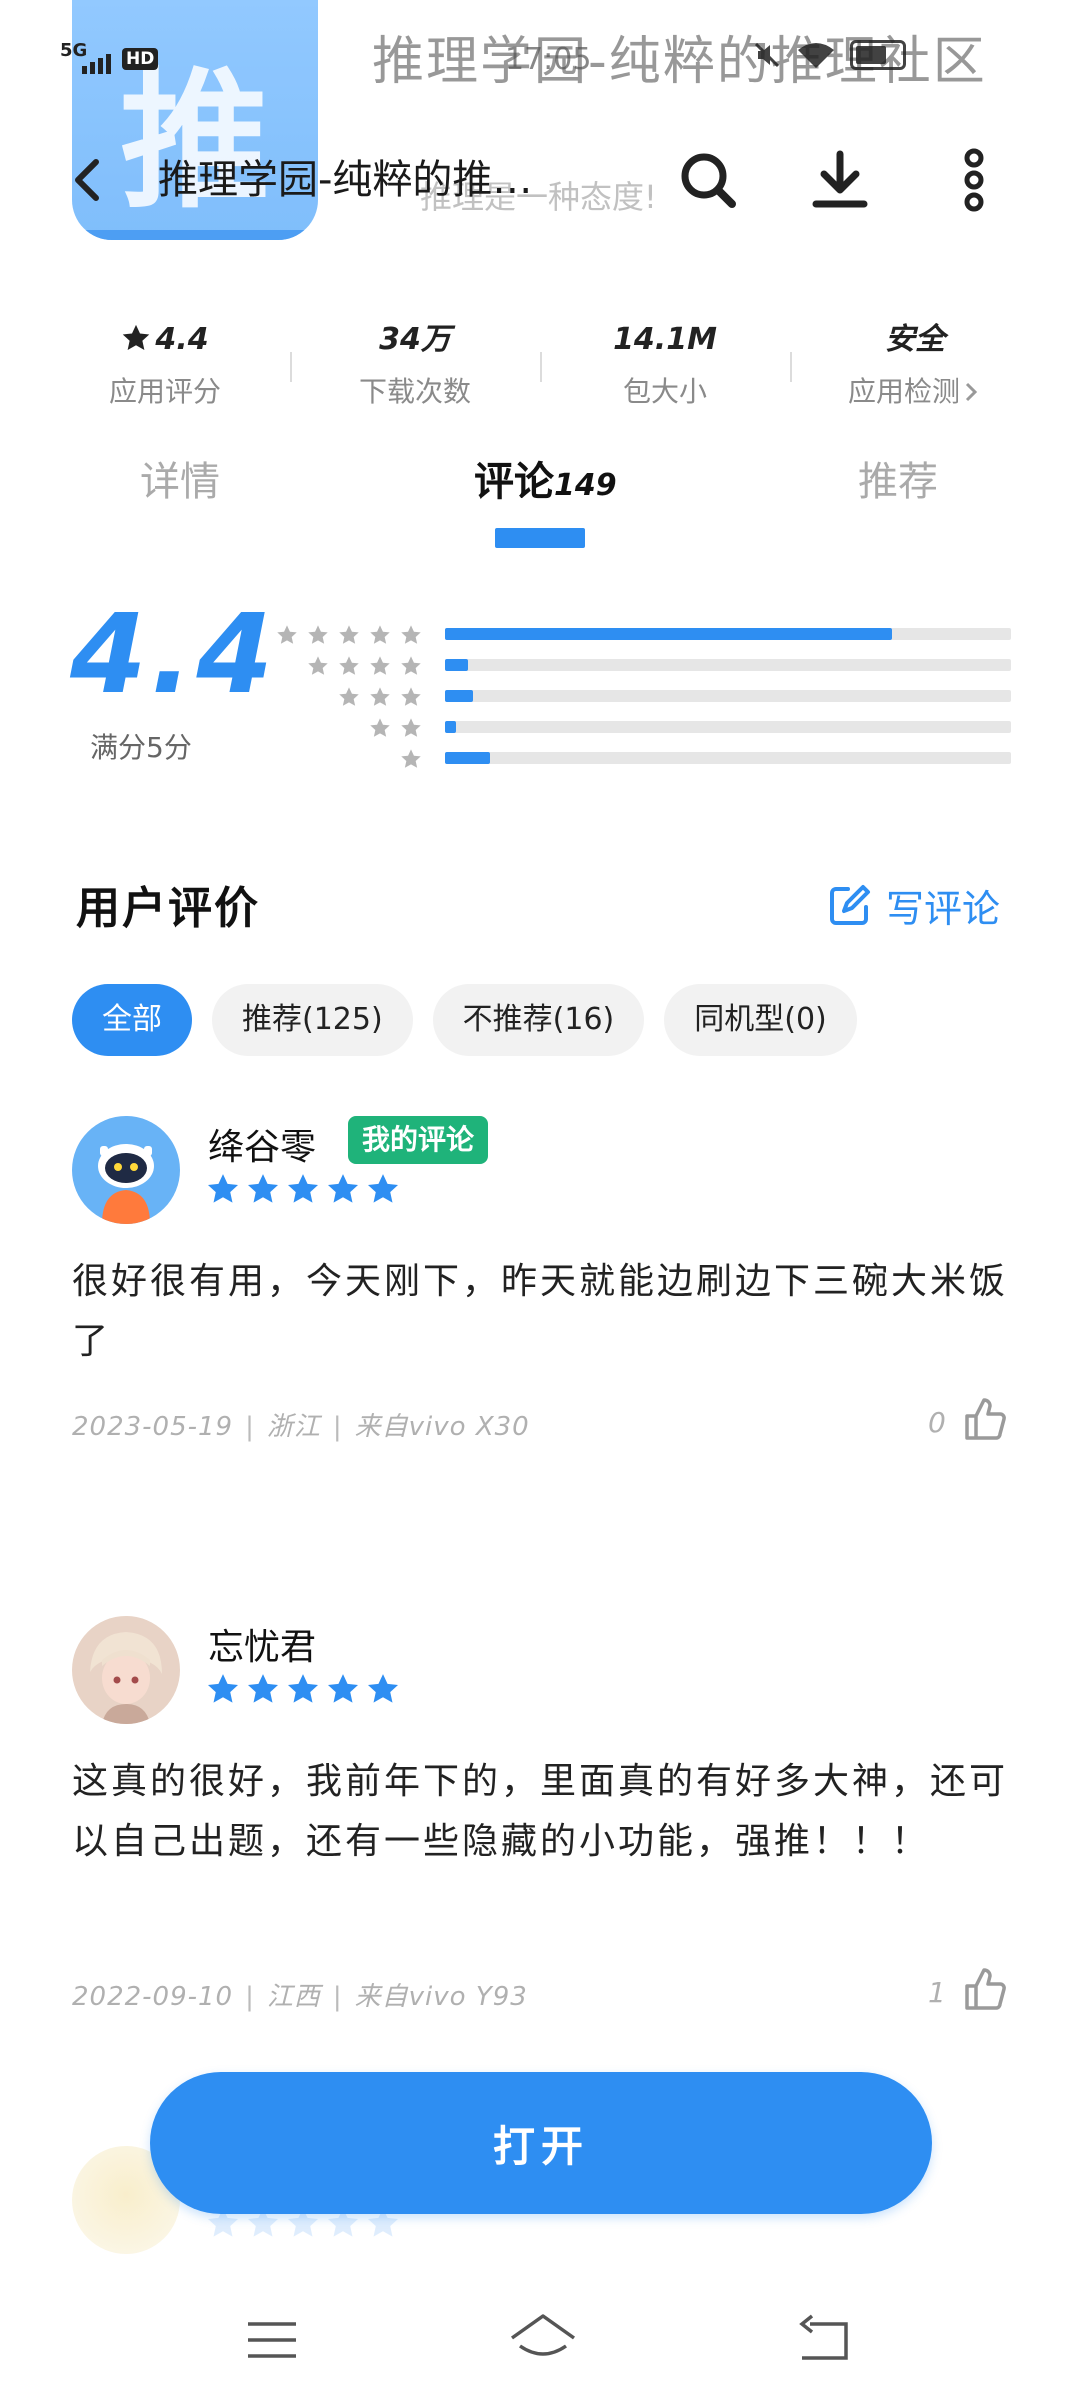 The width and height of the screenshot is (1080, 2400). What do you see at coordinates (849, 906) in the screenshot?
I see `edit-icon` at bounding box center [849, 906].